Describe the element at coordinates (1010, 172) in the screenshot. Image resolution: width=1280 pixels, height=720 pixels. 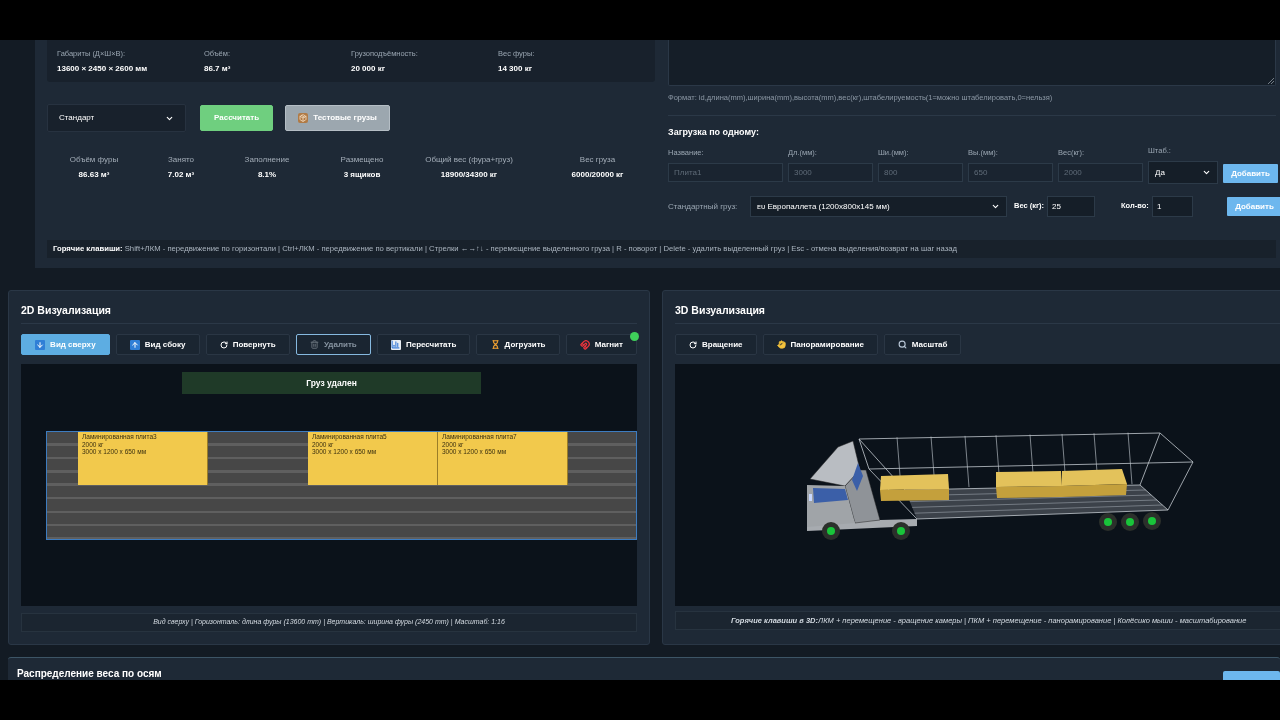
I see `text-input: 650` at that location.